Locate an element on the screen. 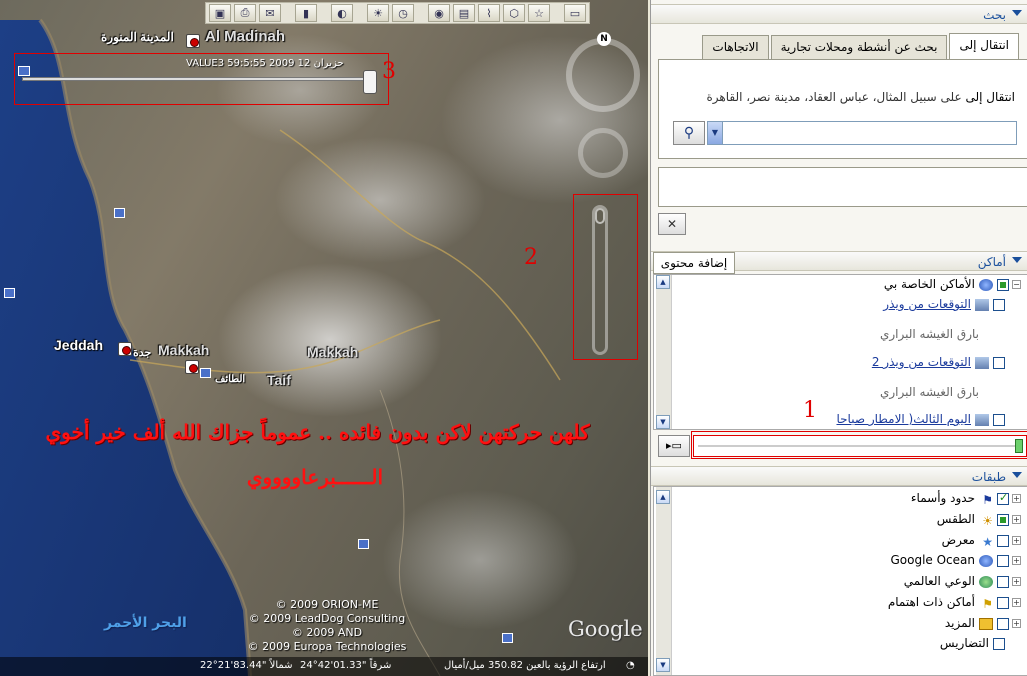 This screenshot has height=676, width=1027. places-header-label: أماكن is located at coordinates (991, 262).